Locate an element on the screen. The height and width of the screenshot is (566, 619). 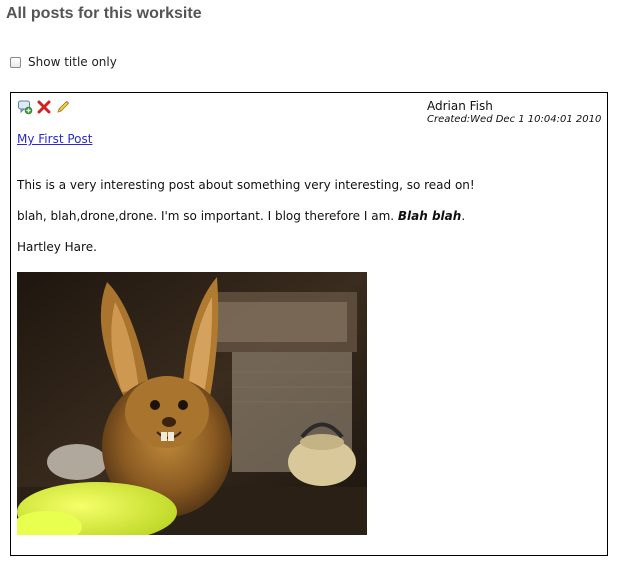
paragraph-2-emphasis: Blah blah is located at coordinates (429, 216).